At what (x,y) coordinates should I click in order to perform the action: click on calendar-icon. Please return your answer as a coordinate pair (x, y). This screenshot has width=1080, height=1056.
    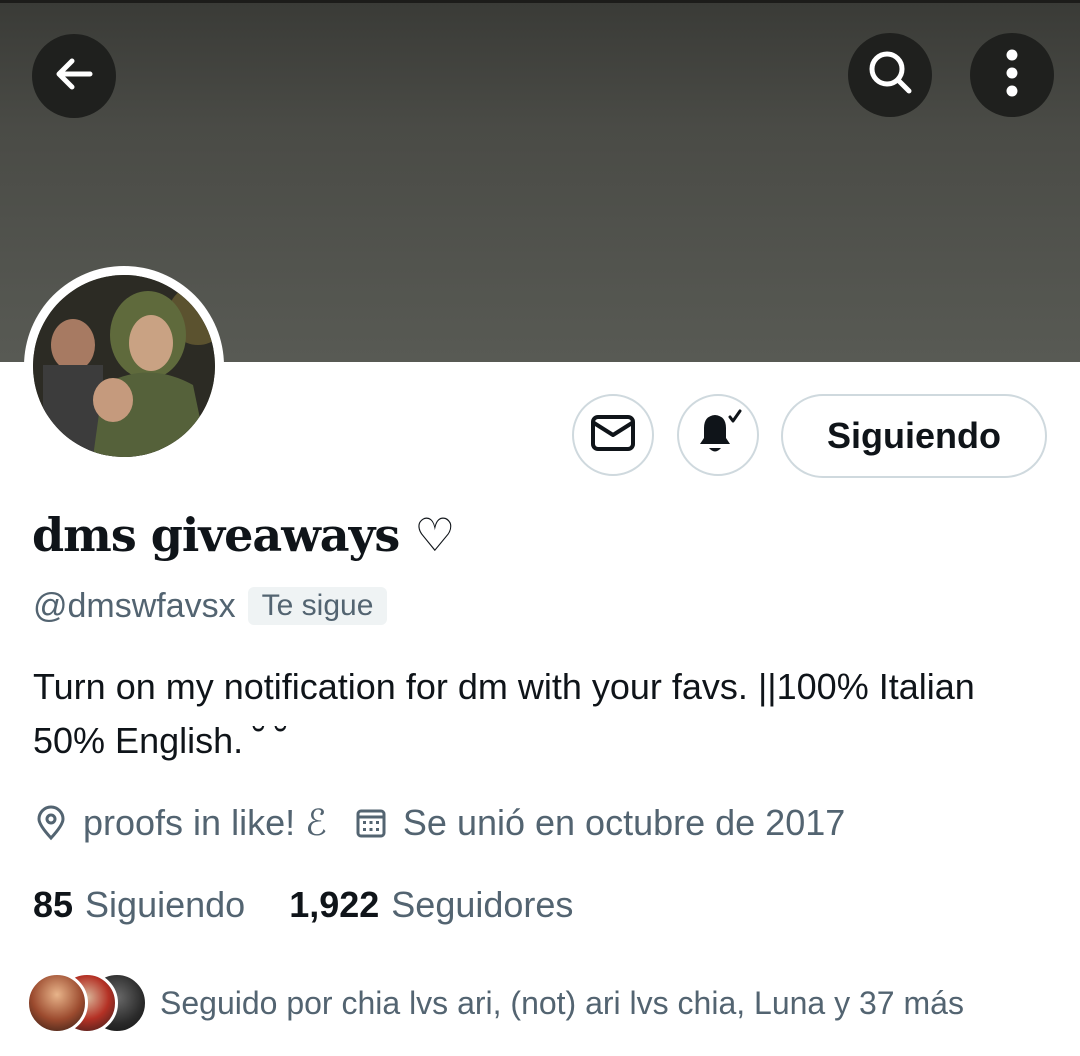
    Looking at the image, I should click on (371, 823).